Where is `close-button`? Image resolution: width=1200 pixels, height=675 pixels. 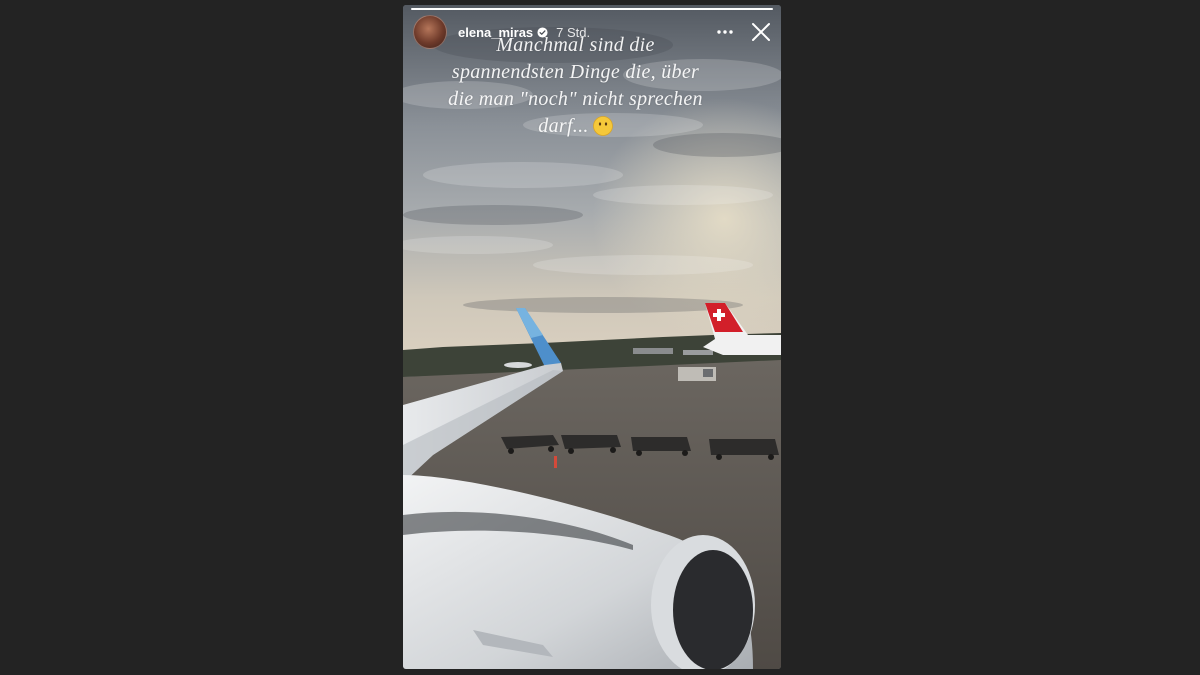
close-button is located at coordinates (761, 32).